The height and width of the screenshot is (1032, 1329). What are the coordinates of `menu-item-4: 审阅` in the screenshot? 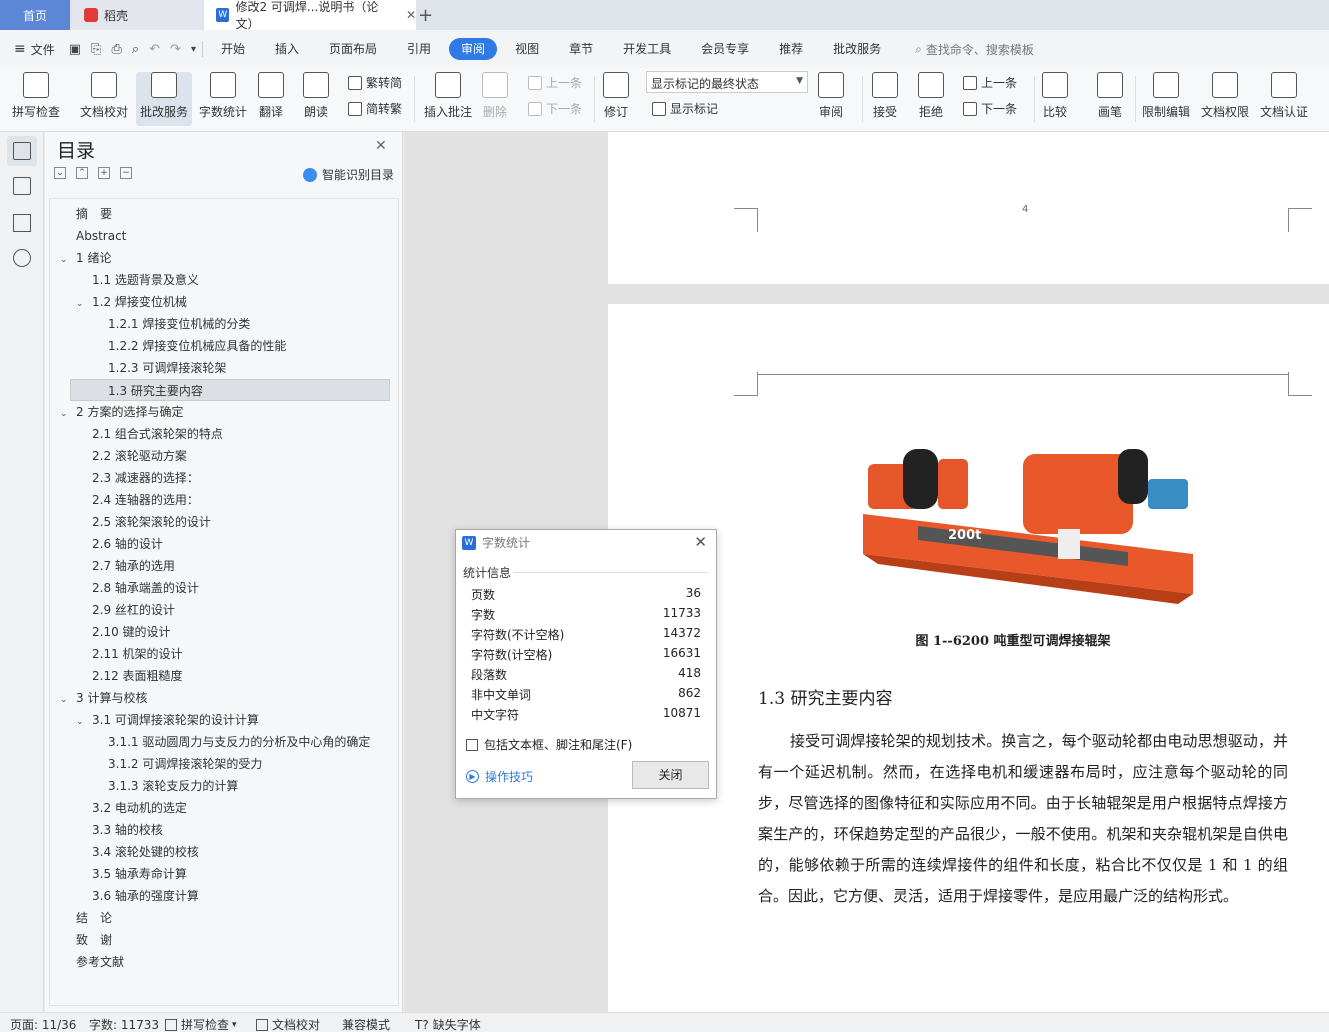 It's located at (473, 49).